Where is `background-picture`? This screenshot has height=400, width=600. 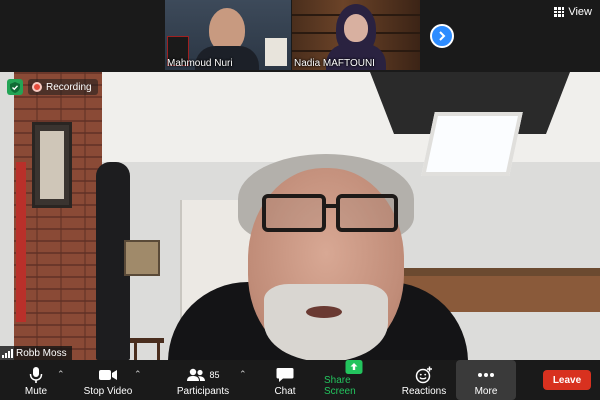 background-picture is located at coordinates (142, 258).